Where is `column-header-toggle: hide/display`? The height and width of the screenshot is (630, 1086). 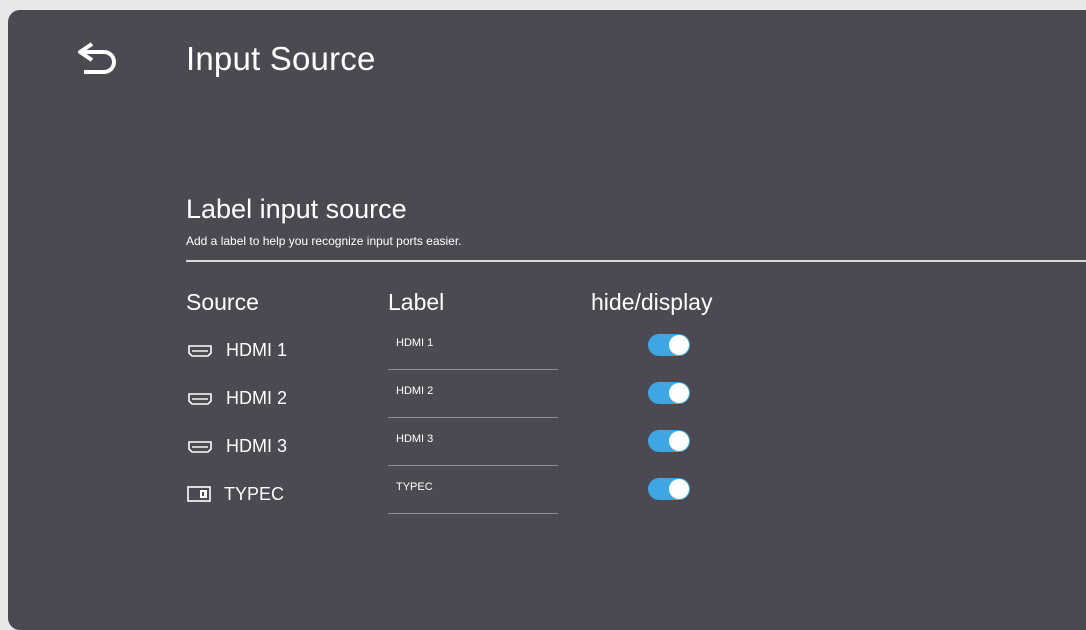
column-header-toggle: hide/display is located at coordinates (652, 302).